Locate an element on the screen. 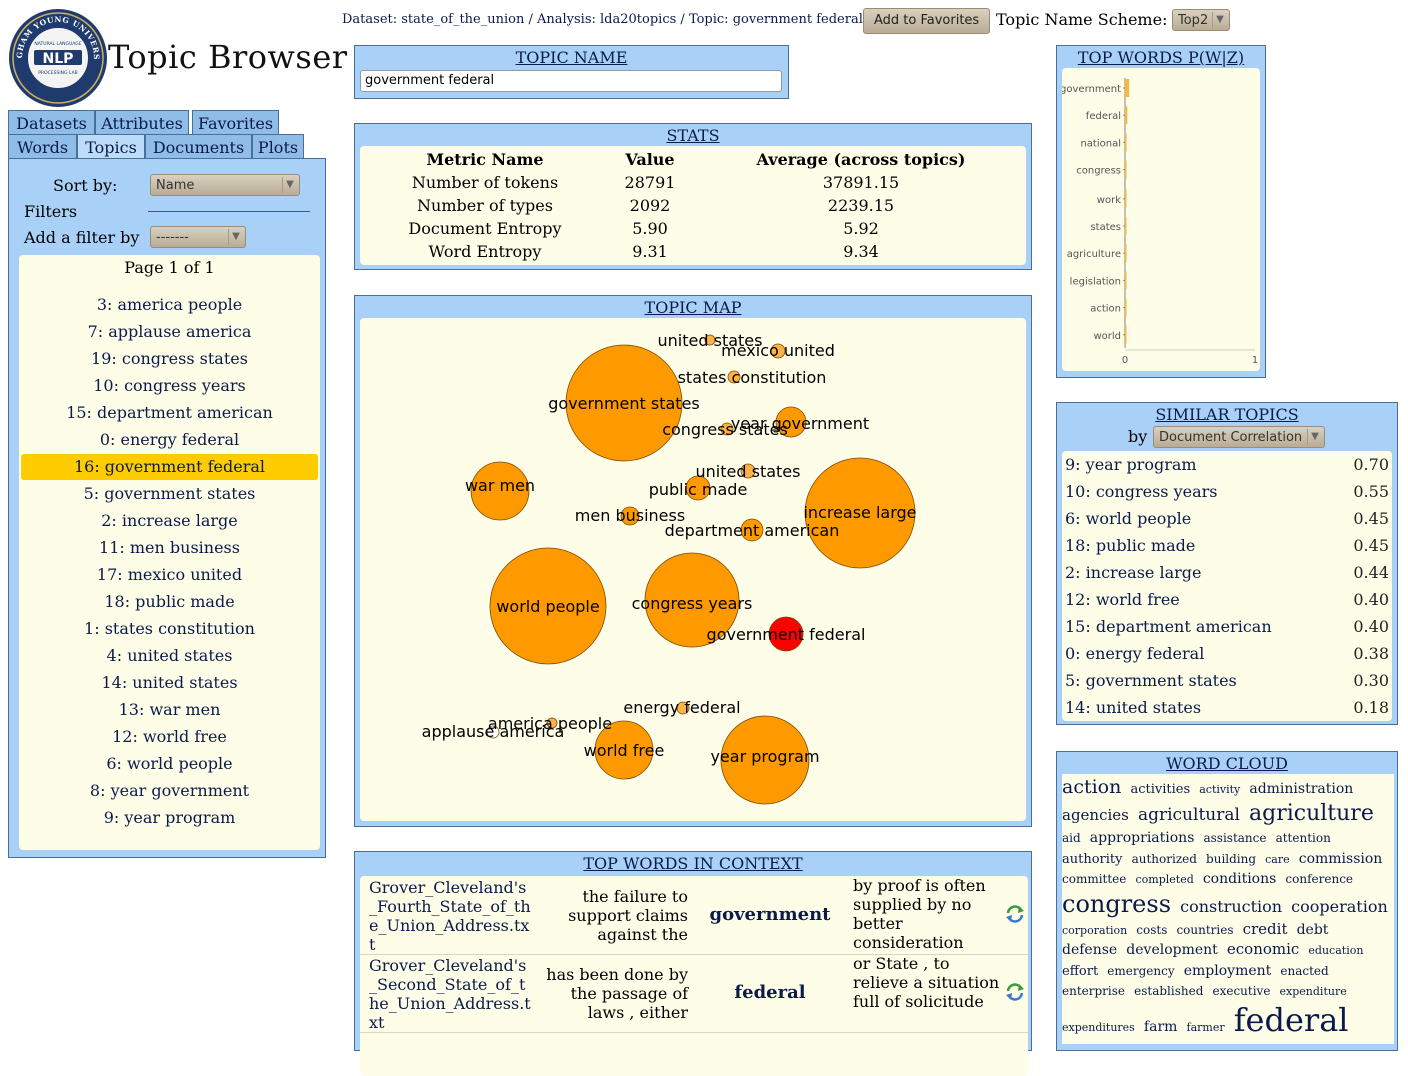  breadcrumb-dataset: Dataset: state_of_the_union is located at coordinates (433, 19).